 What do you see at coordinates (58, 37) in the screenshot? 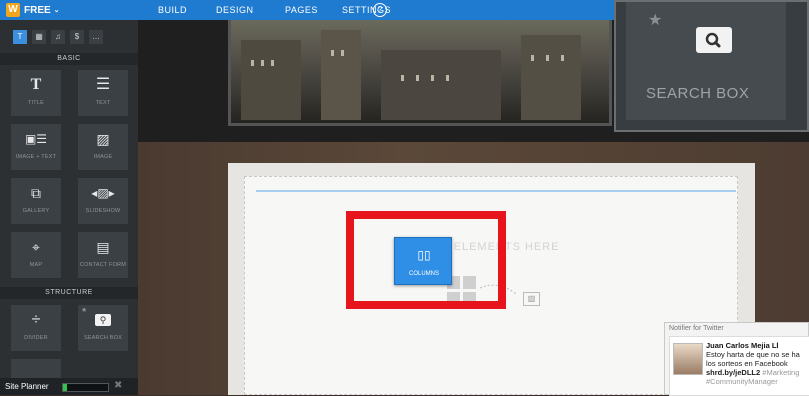
I see `tab-media-elements: ♫` at bounding box center [58, 37].